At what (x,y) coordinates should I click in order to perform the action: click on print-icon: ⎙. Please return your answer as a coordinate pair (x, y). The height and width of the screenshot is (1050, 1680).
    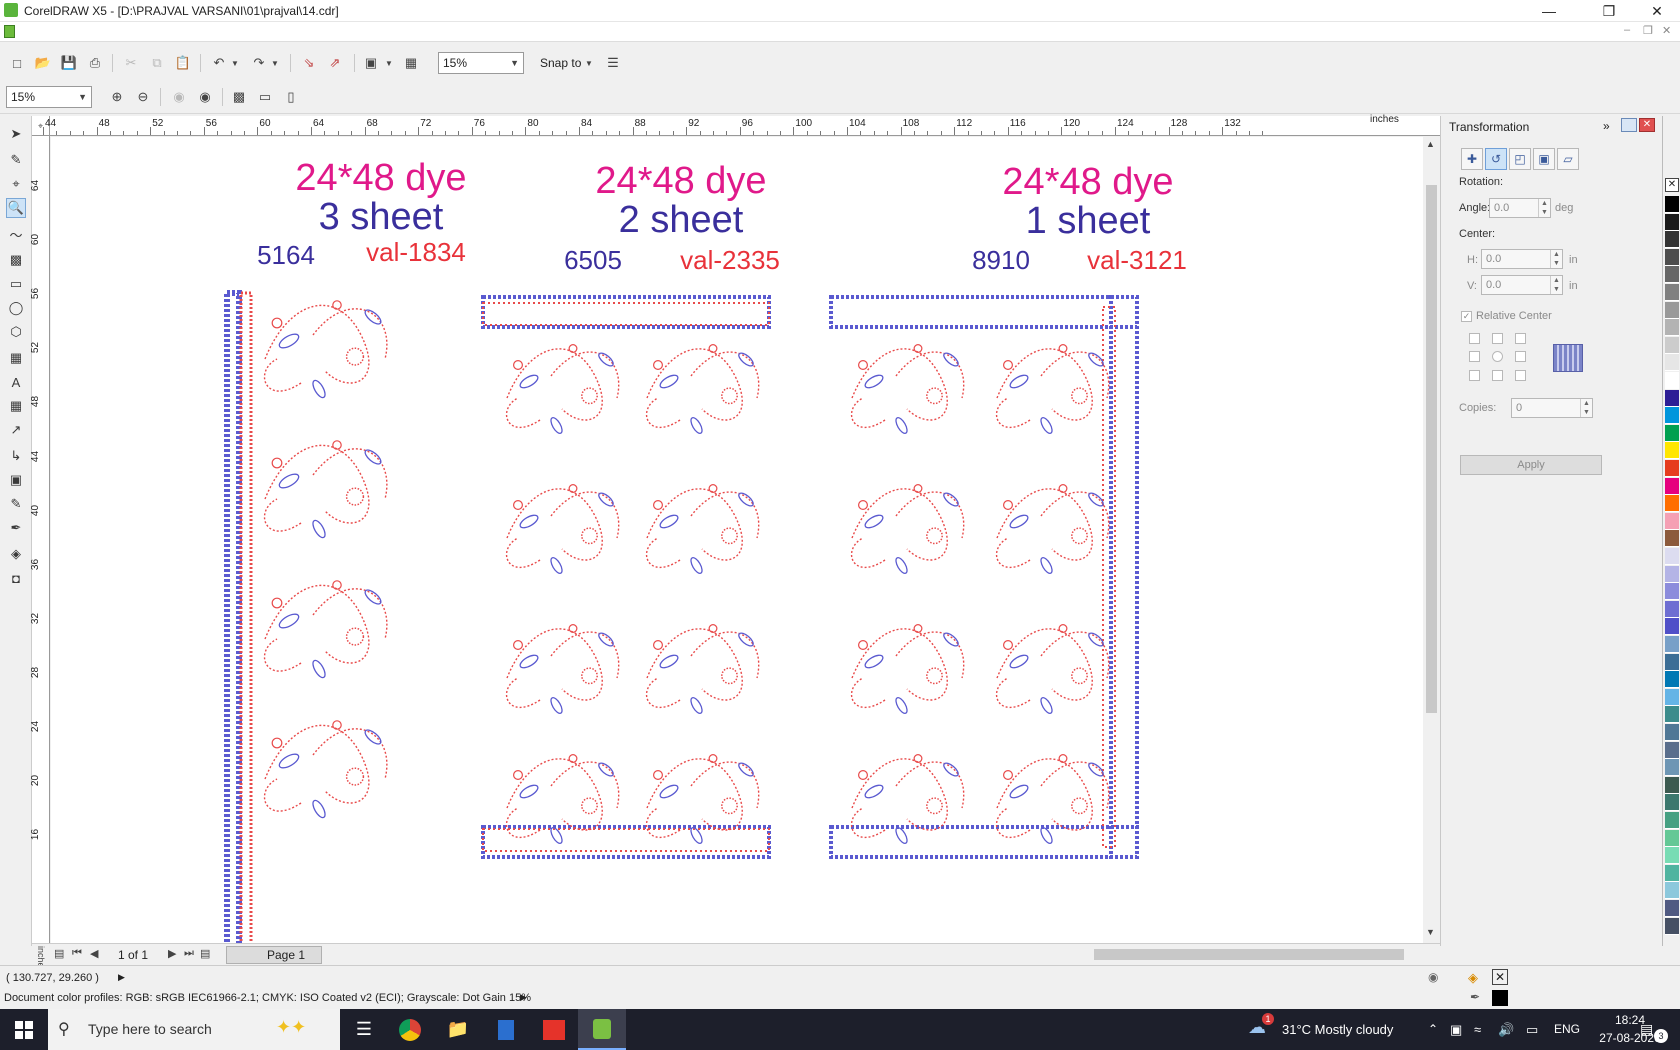
    Looking at the image, I should click on (95, 63).